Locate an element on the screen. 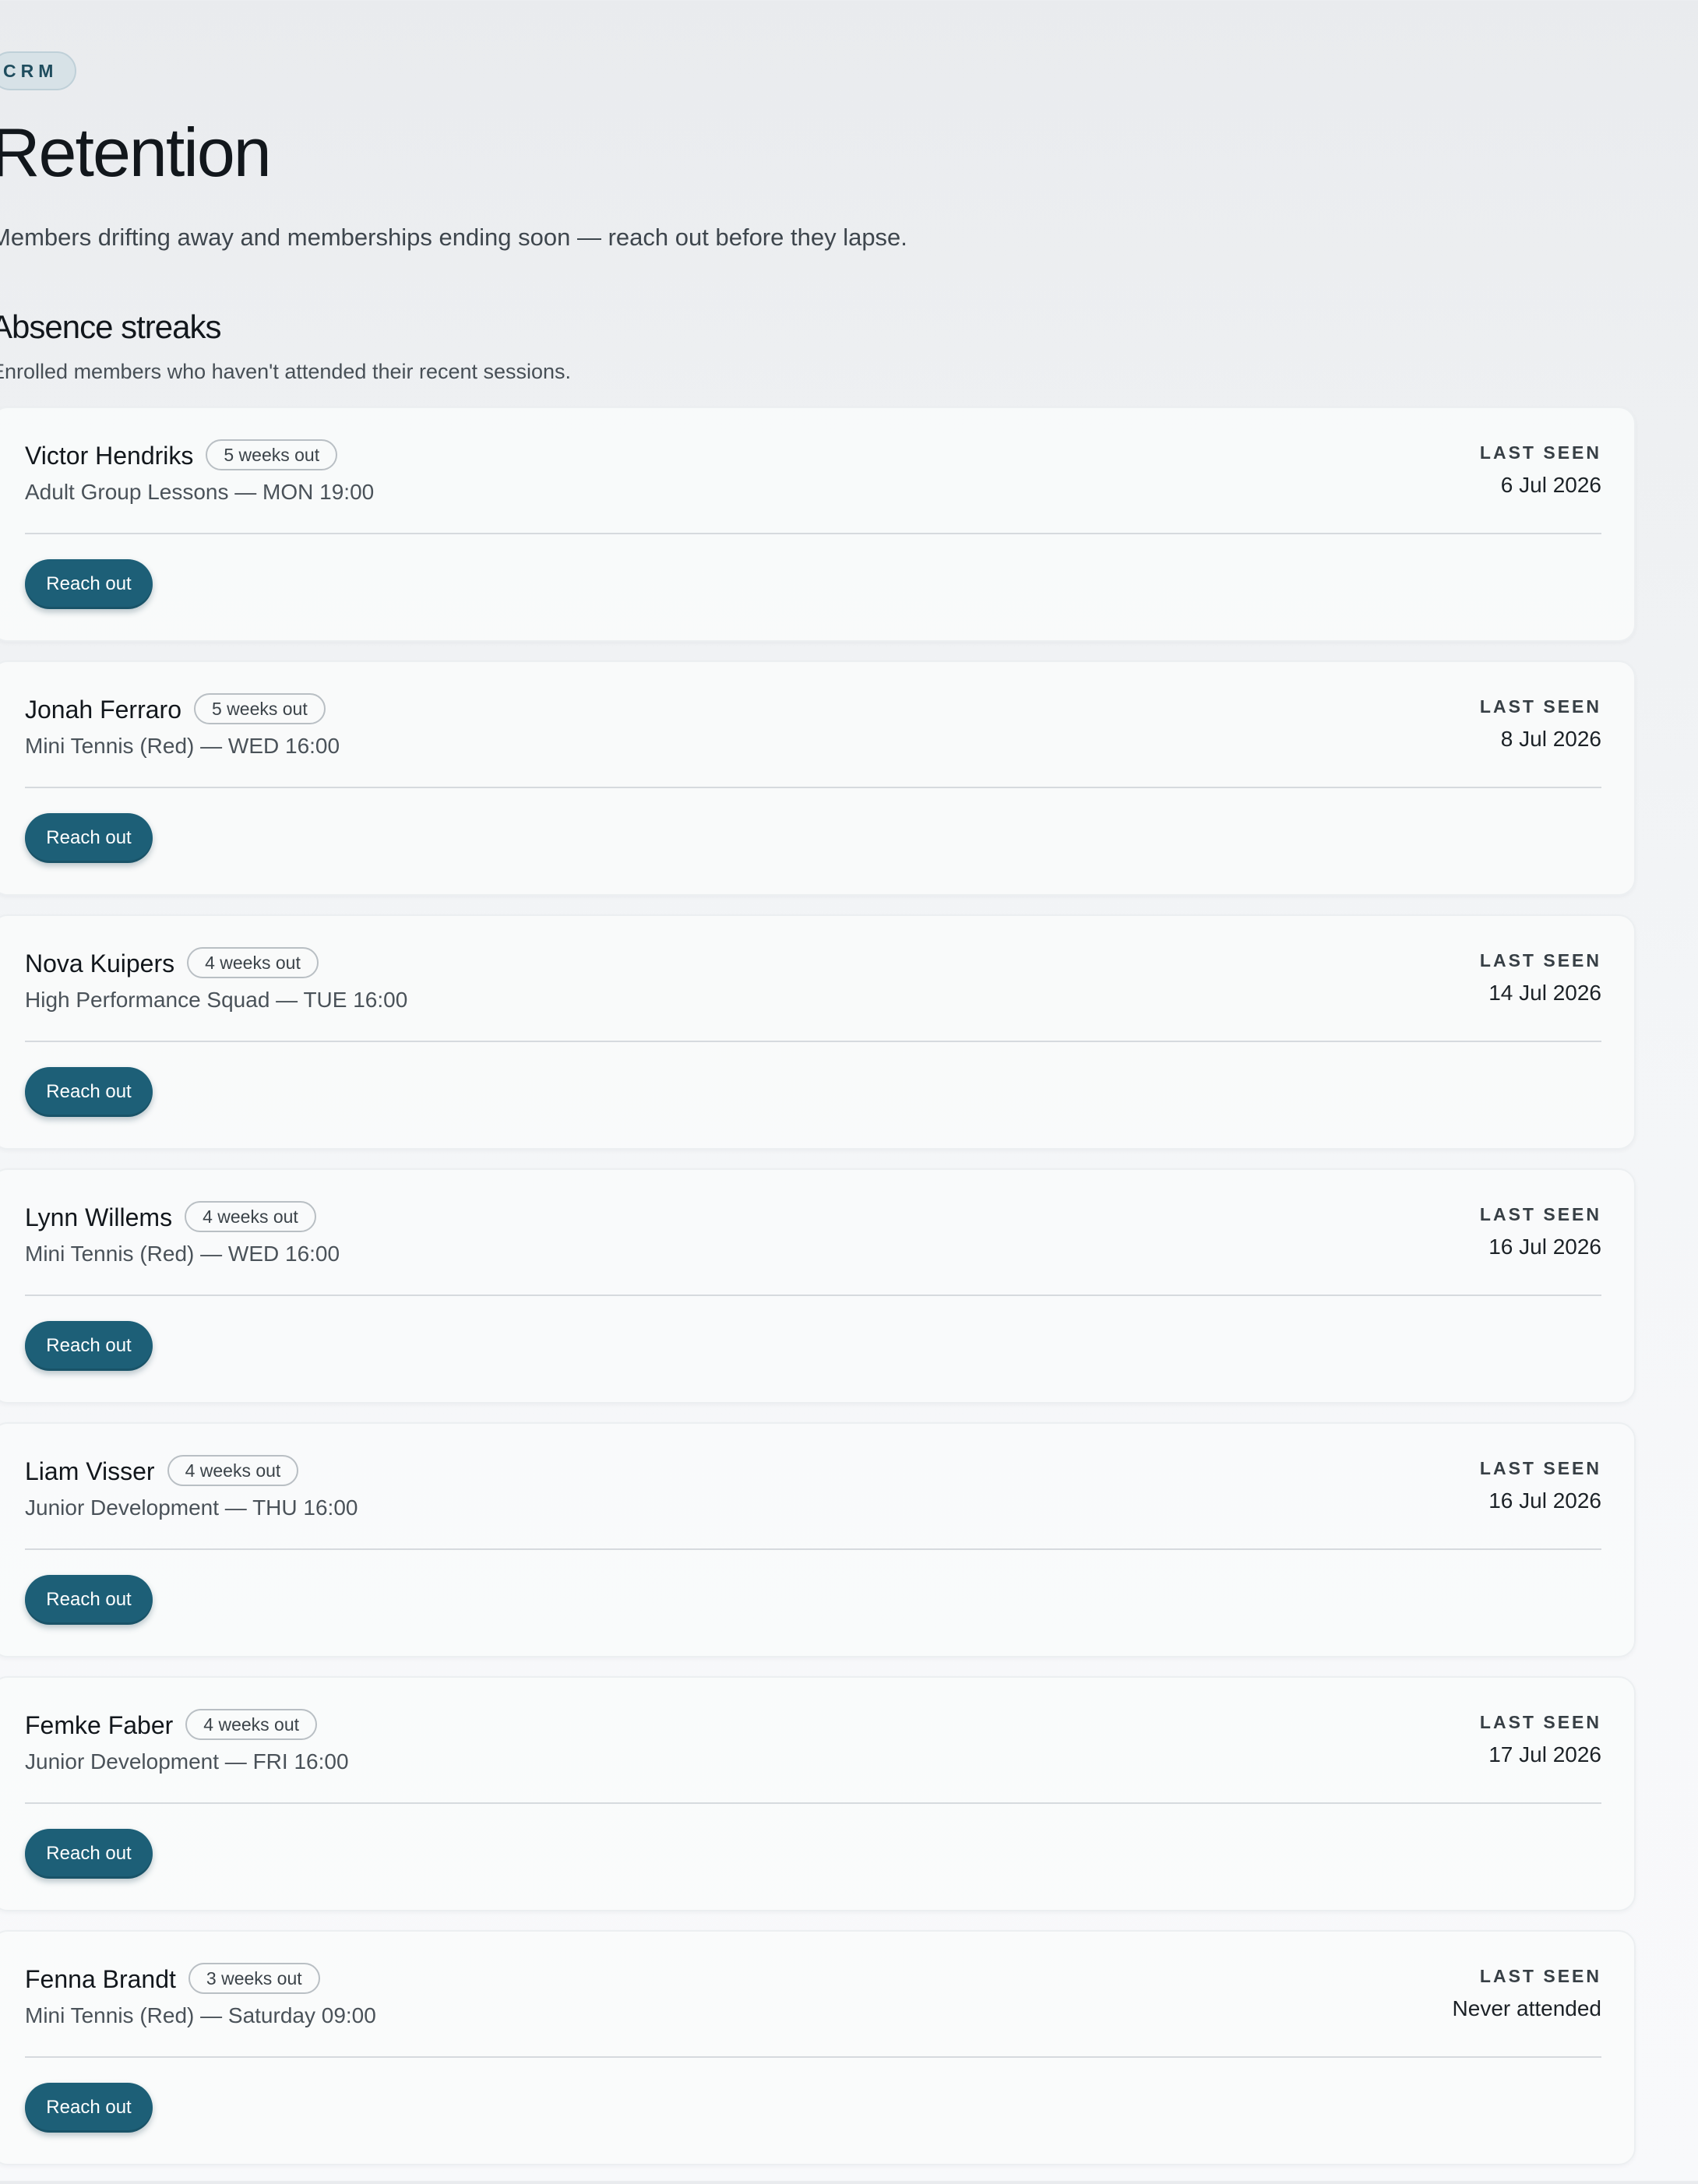  member-name: Femke Faber is located at coordinates (99, 1725).